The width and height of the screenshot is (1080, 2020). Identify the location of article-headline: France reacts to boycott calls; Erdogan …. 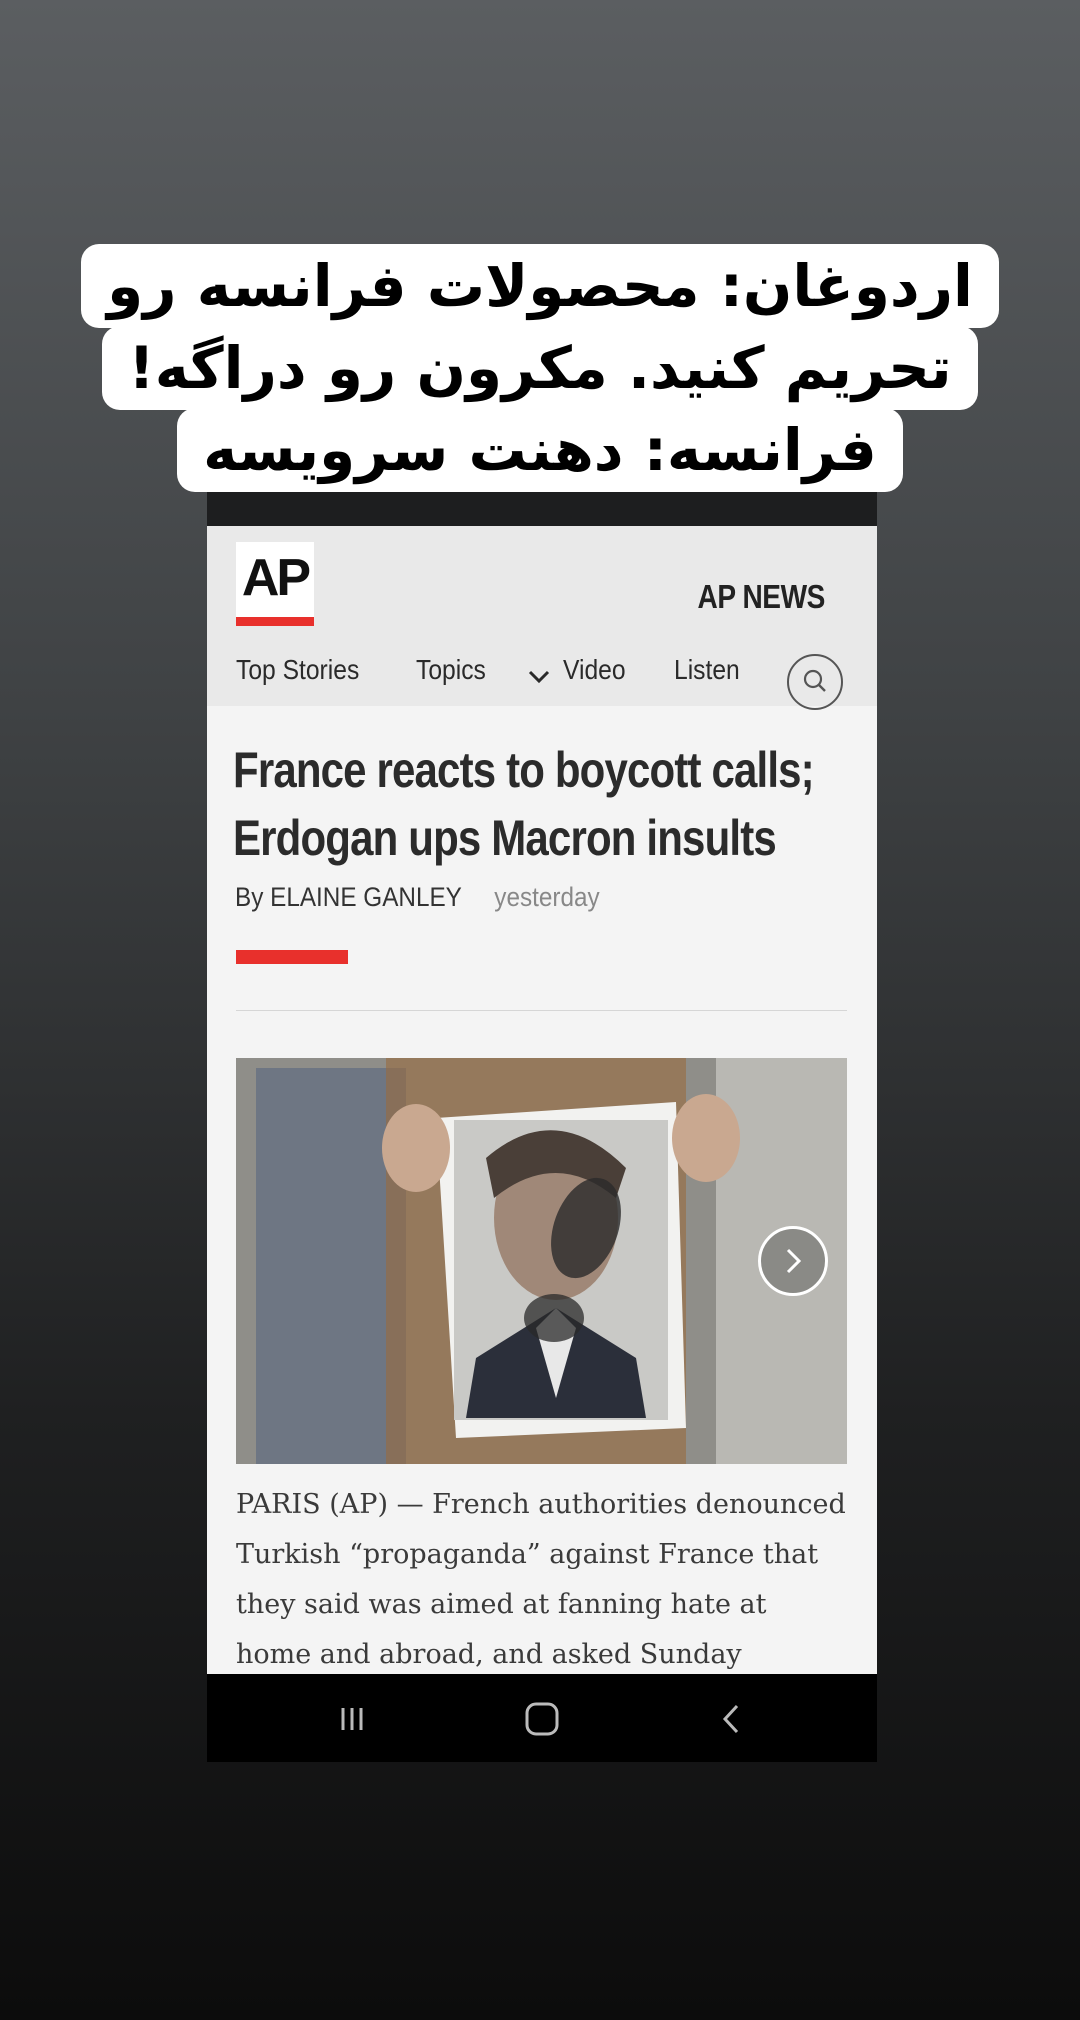
(544, 804).